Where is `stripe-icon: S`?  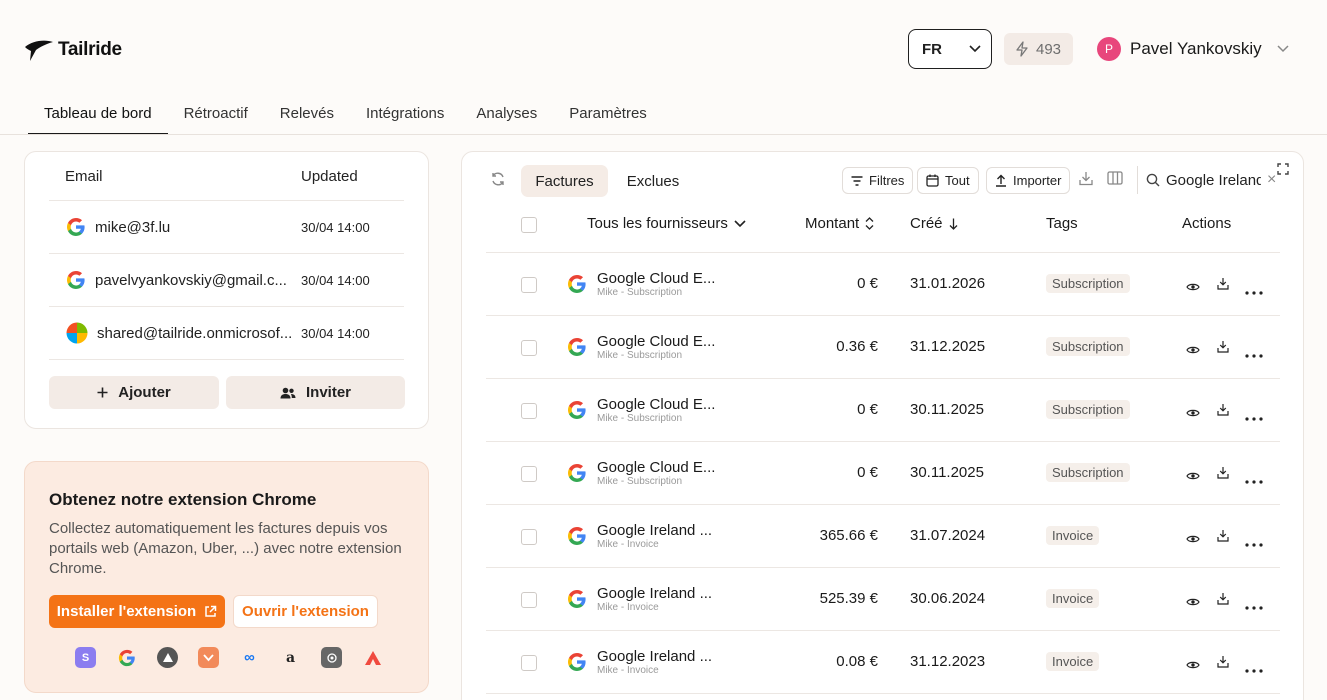
stripe-icon: S is located at coordinates (85, 657).